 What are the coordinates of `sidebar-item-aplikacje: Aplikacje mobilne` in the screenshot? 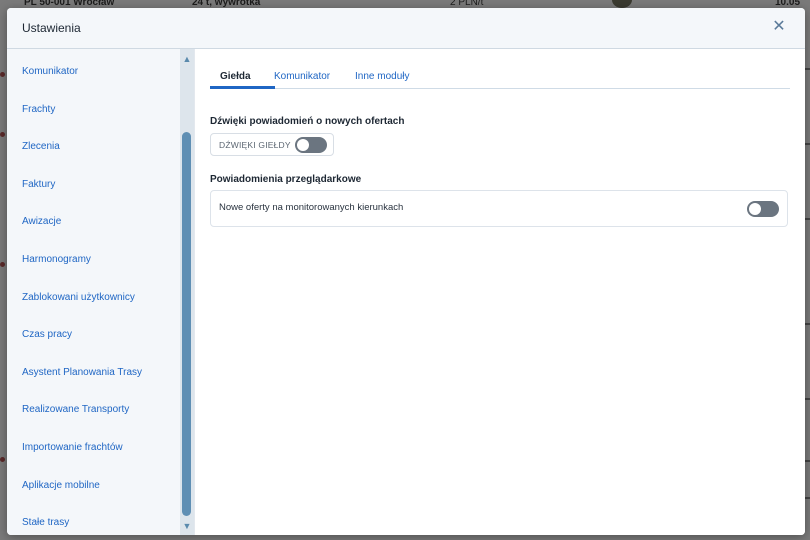 It's located at (61, 485).